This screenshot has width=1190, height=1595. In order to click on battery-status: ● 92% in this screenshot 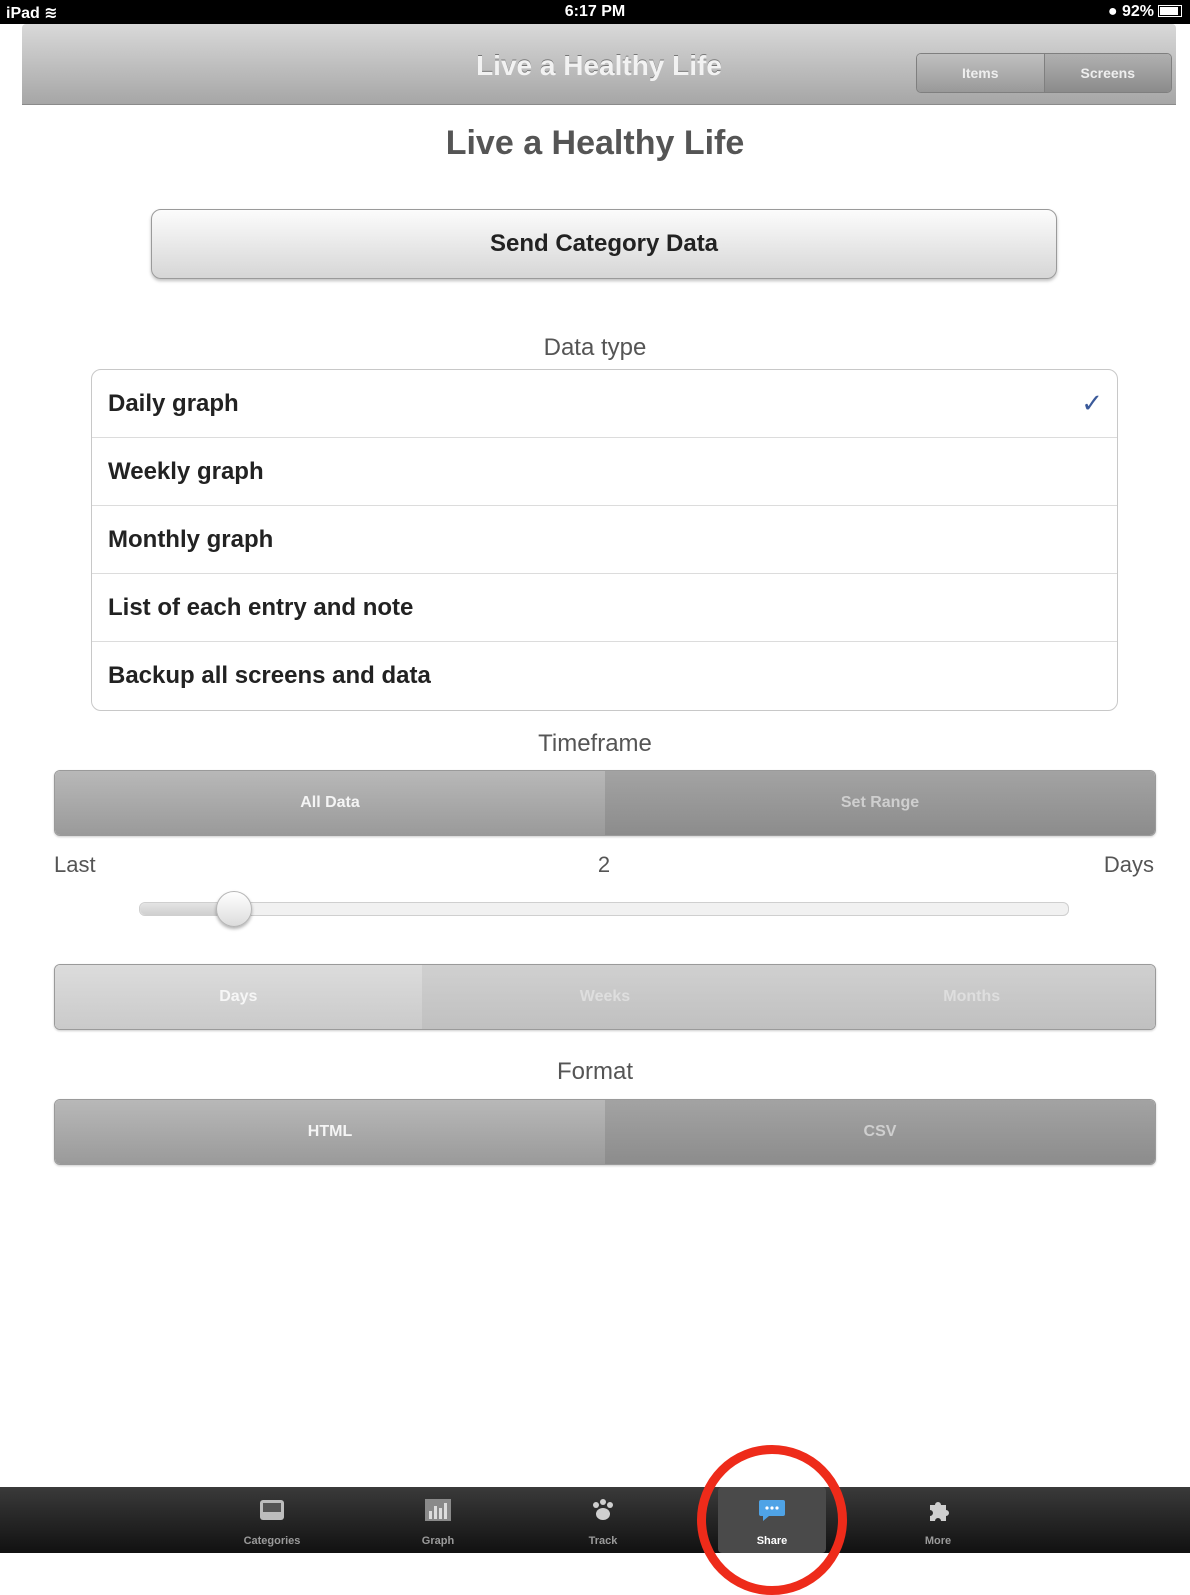, I will do `click(1145, 12)`.